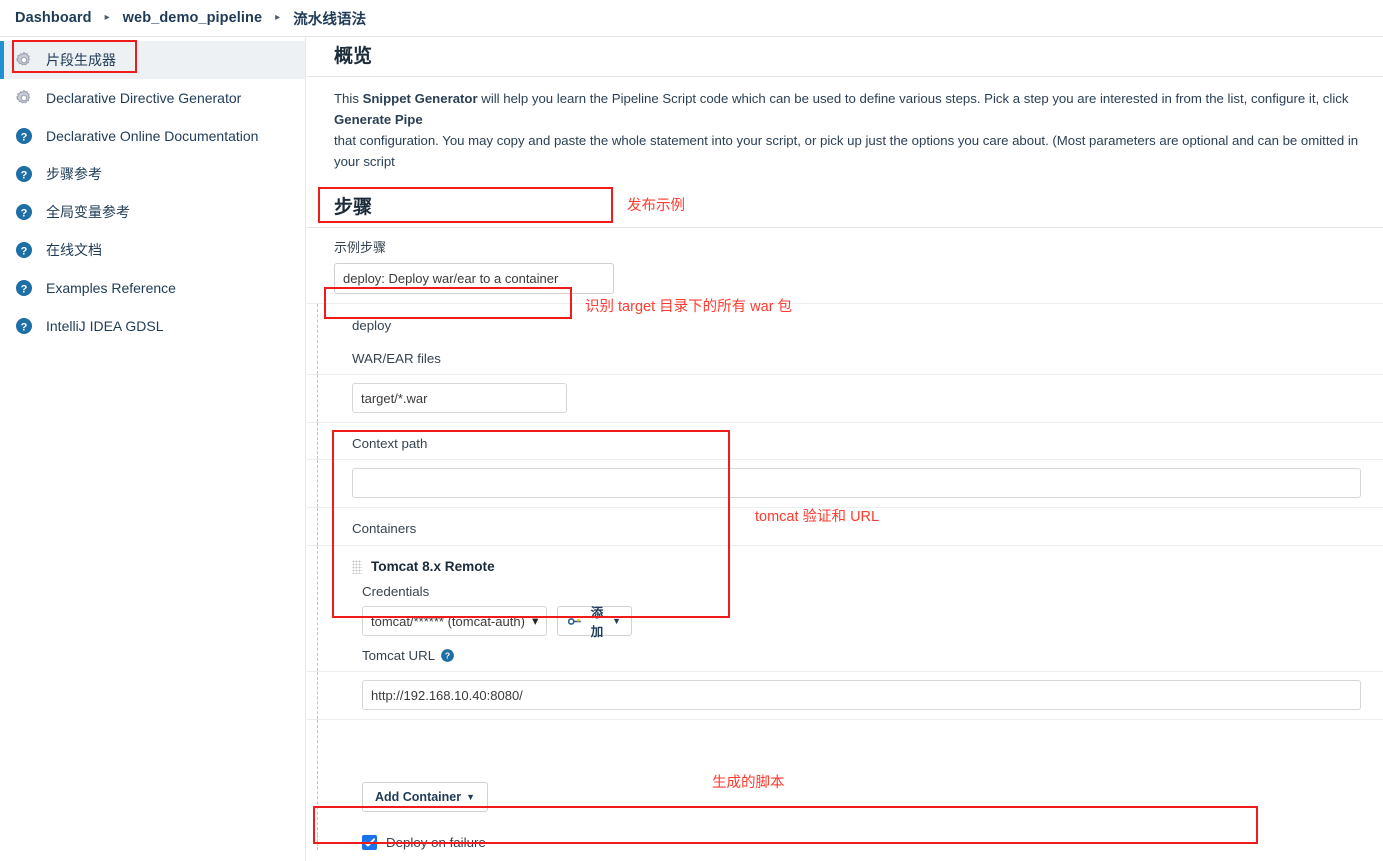 This screenshot has width=1383, height=861. What do you see at coordinates (372, 325) in the screenshot?
I see `step-name: deploy` at bounding box center [372, 325].